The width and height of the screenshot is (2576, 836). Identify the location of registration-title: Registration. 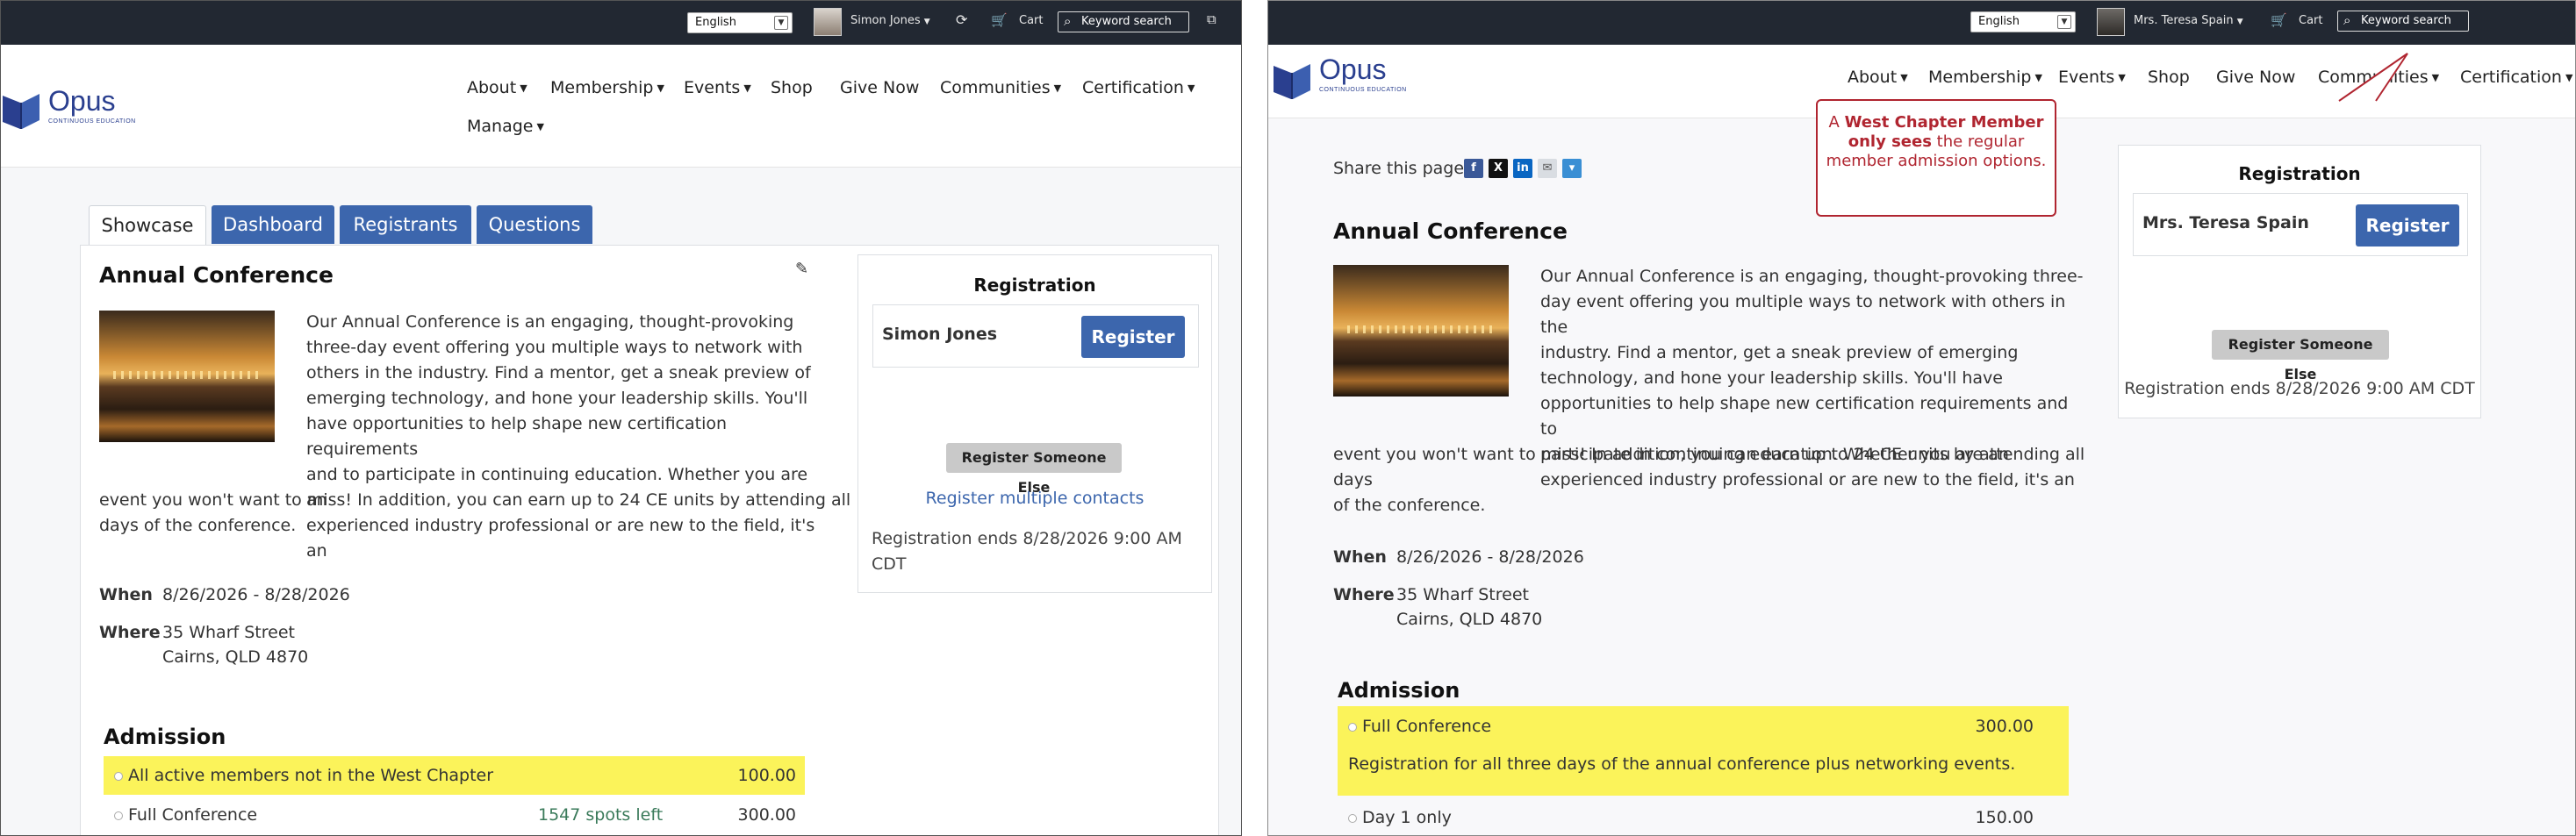
(1034, 285).